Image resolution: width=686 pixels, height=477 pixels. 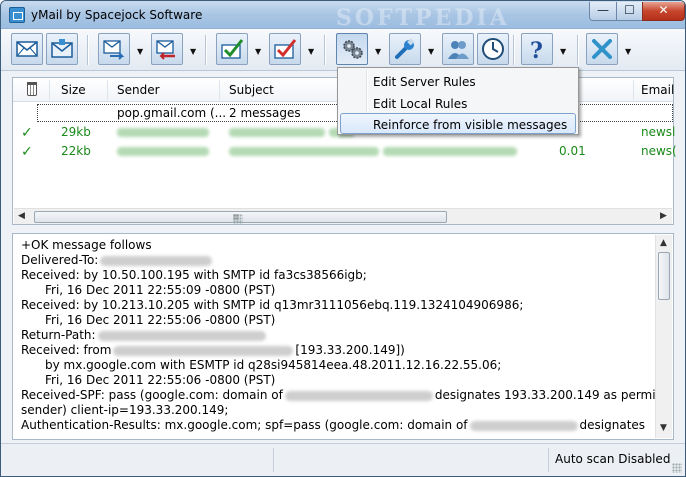 I want to click on contacts-icon, so click(x=458, y=49).